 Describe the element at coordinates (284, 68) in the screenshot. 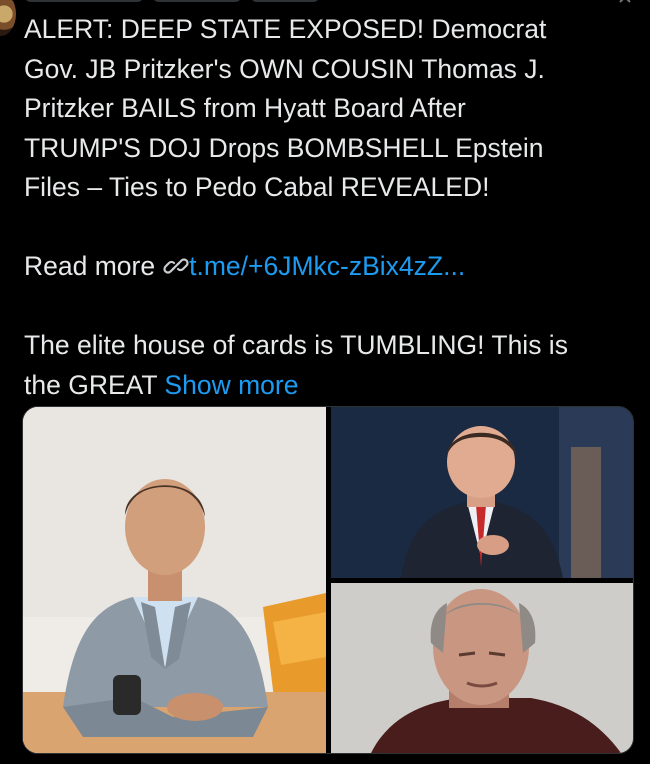

I see `tweet-line: Gov. JB Pritzker's OWN COUSIN Thomas J.` at that location.